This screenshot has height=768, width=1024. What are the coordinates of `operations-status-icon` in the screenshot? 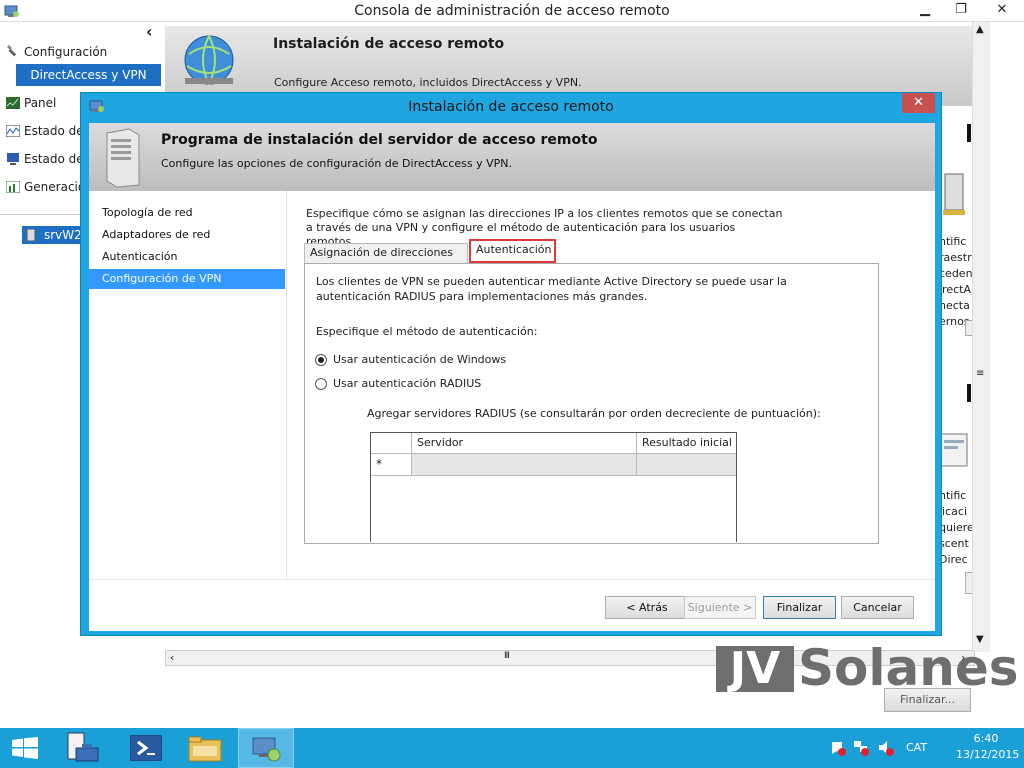 It's located at (13, 131).